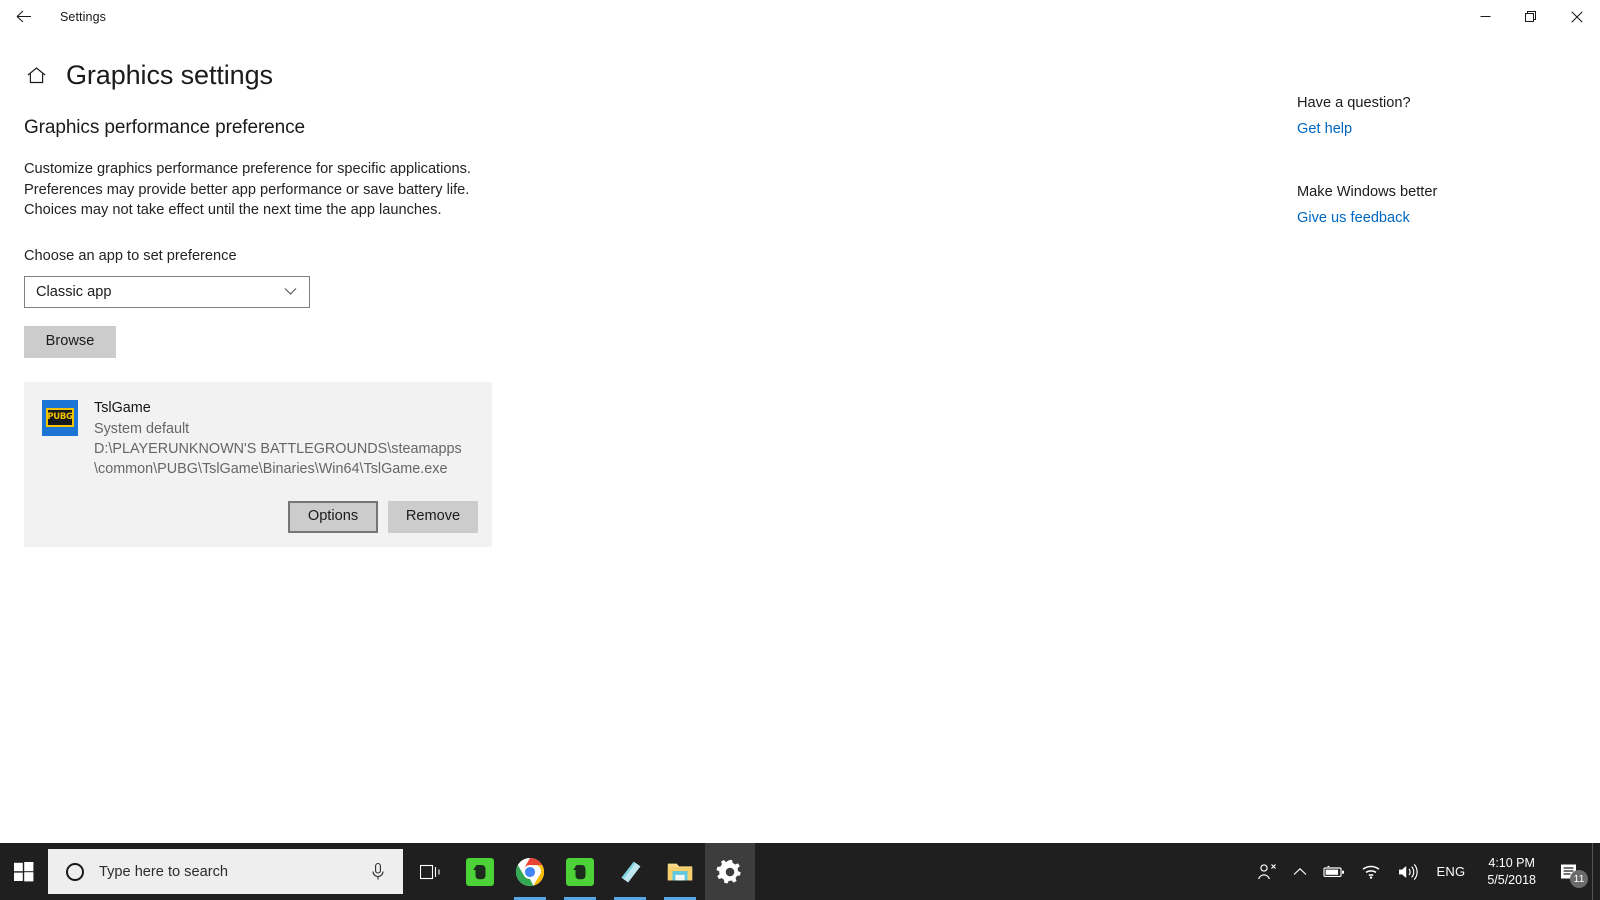 Image resolution: width=1600 pixels, height=900 pixels. Describe the element at coordinates (1596, 871) in the screenshot. I see `show-desktop-button` at that location.